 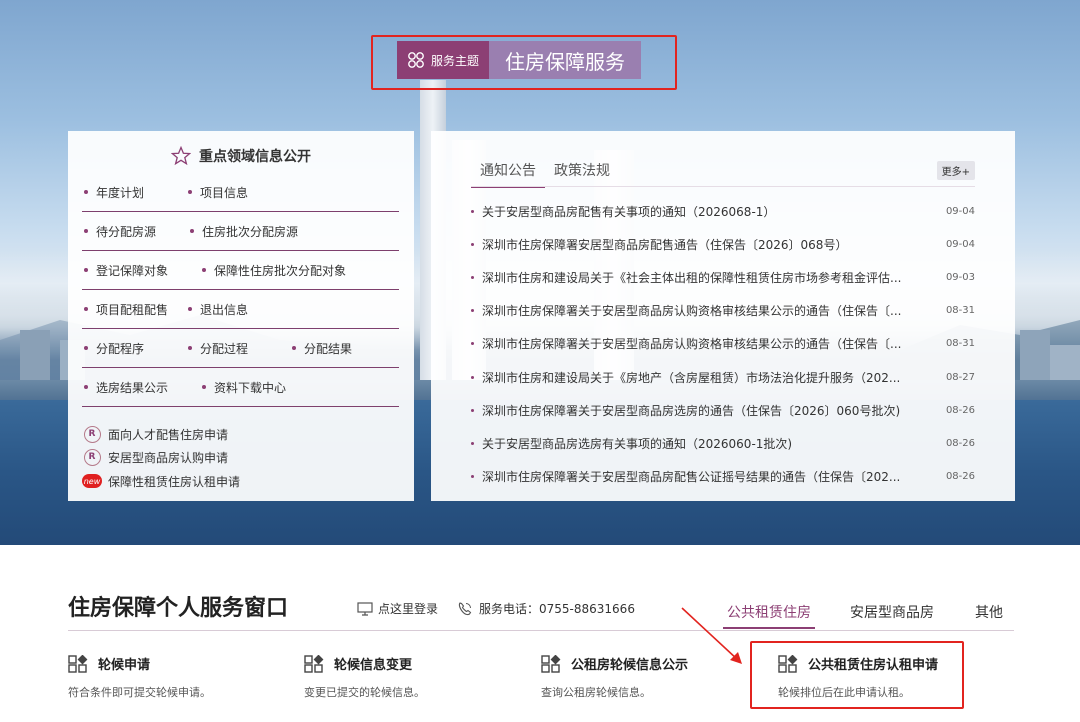 I want to click on info-link-exit-info: 退出信息, so click(x=218, y=309).